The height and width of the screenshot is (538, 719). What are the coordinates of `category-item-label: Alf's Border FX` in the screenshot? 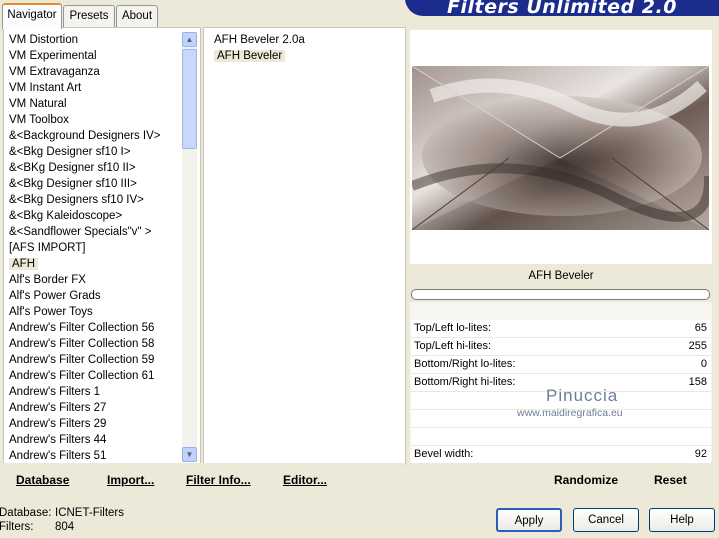 It's located at (47, 280).